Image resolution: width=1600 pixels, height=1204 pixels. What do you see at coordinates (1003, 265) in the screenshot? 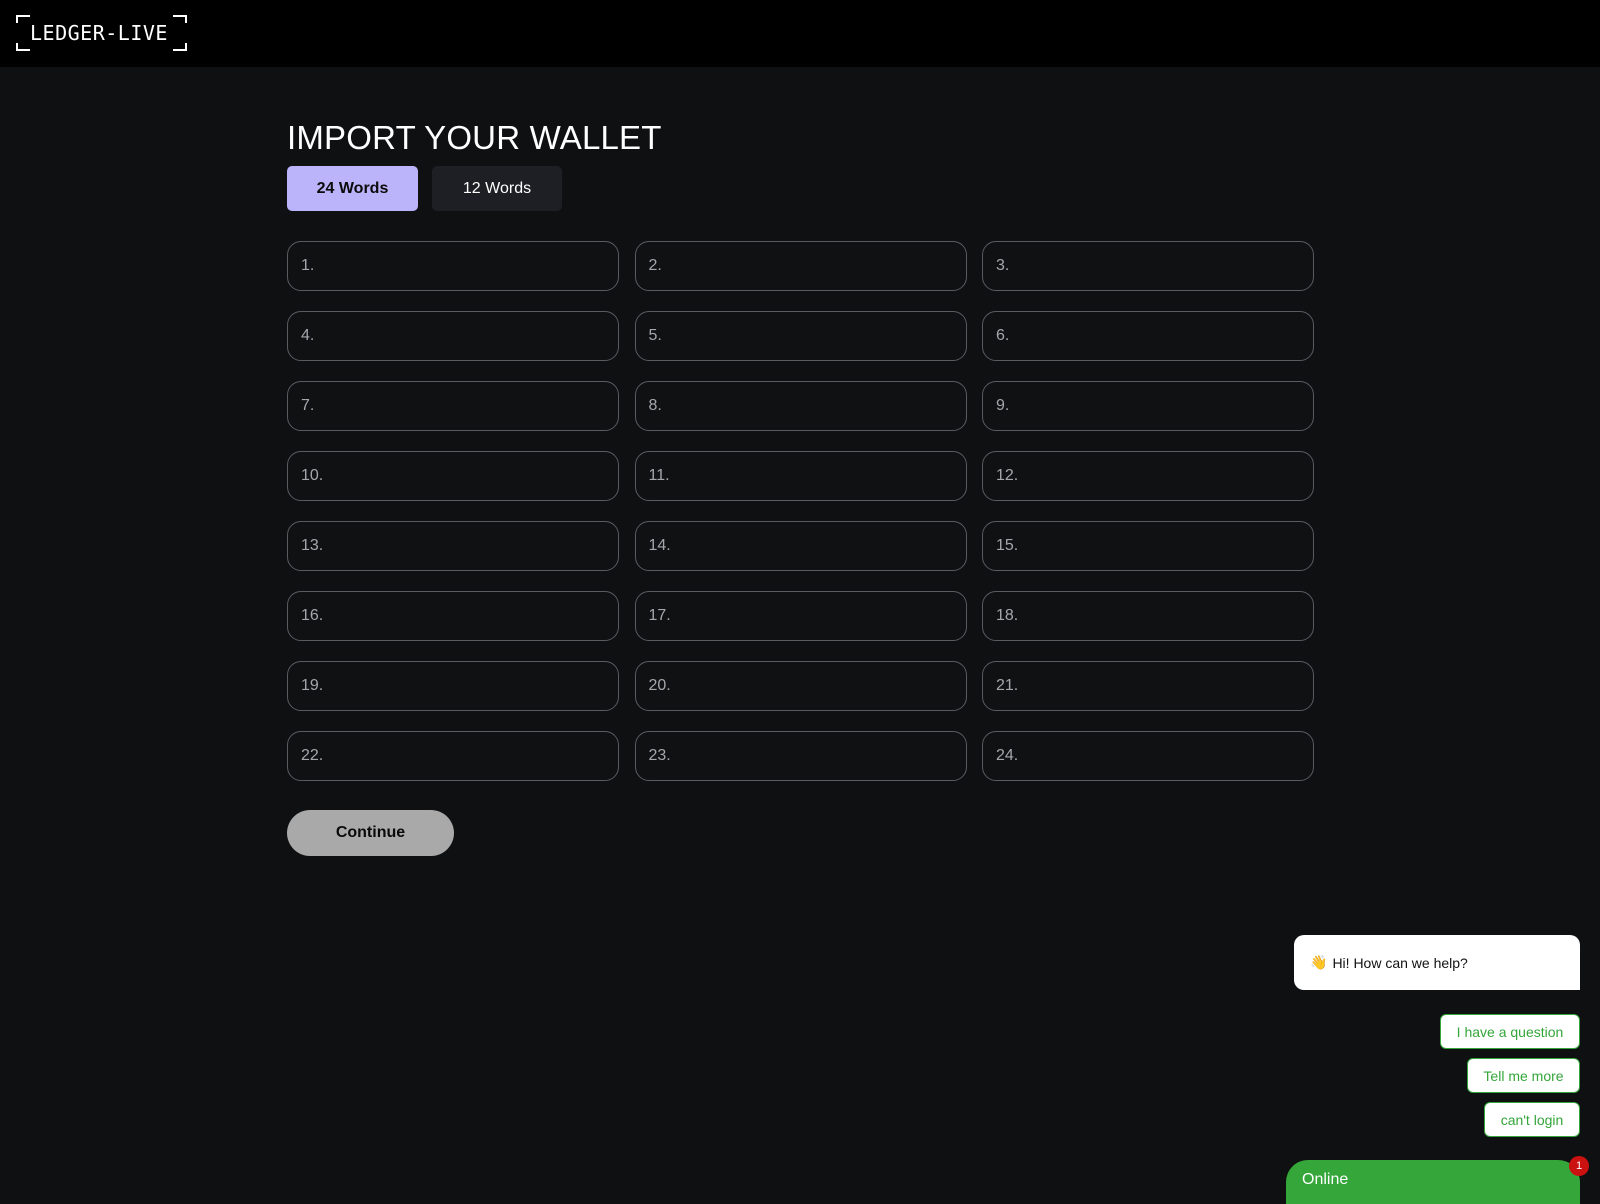
I see `word-field-label: 3.` at bounding box center [1003, 265].